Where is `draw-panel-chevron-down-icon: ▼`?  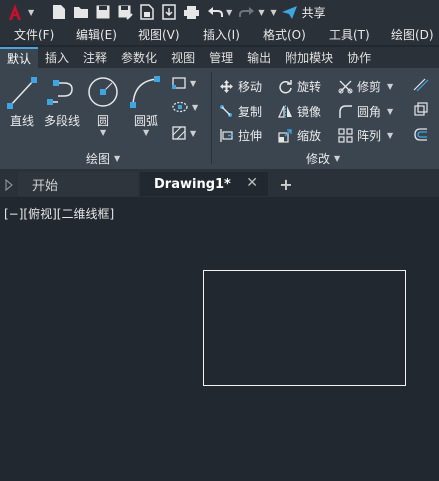 draw-panel-chevron-down-icon: ▼ is located at coordinates (117, 158).